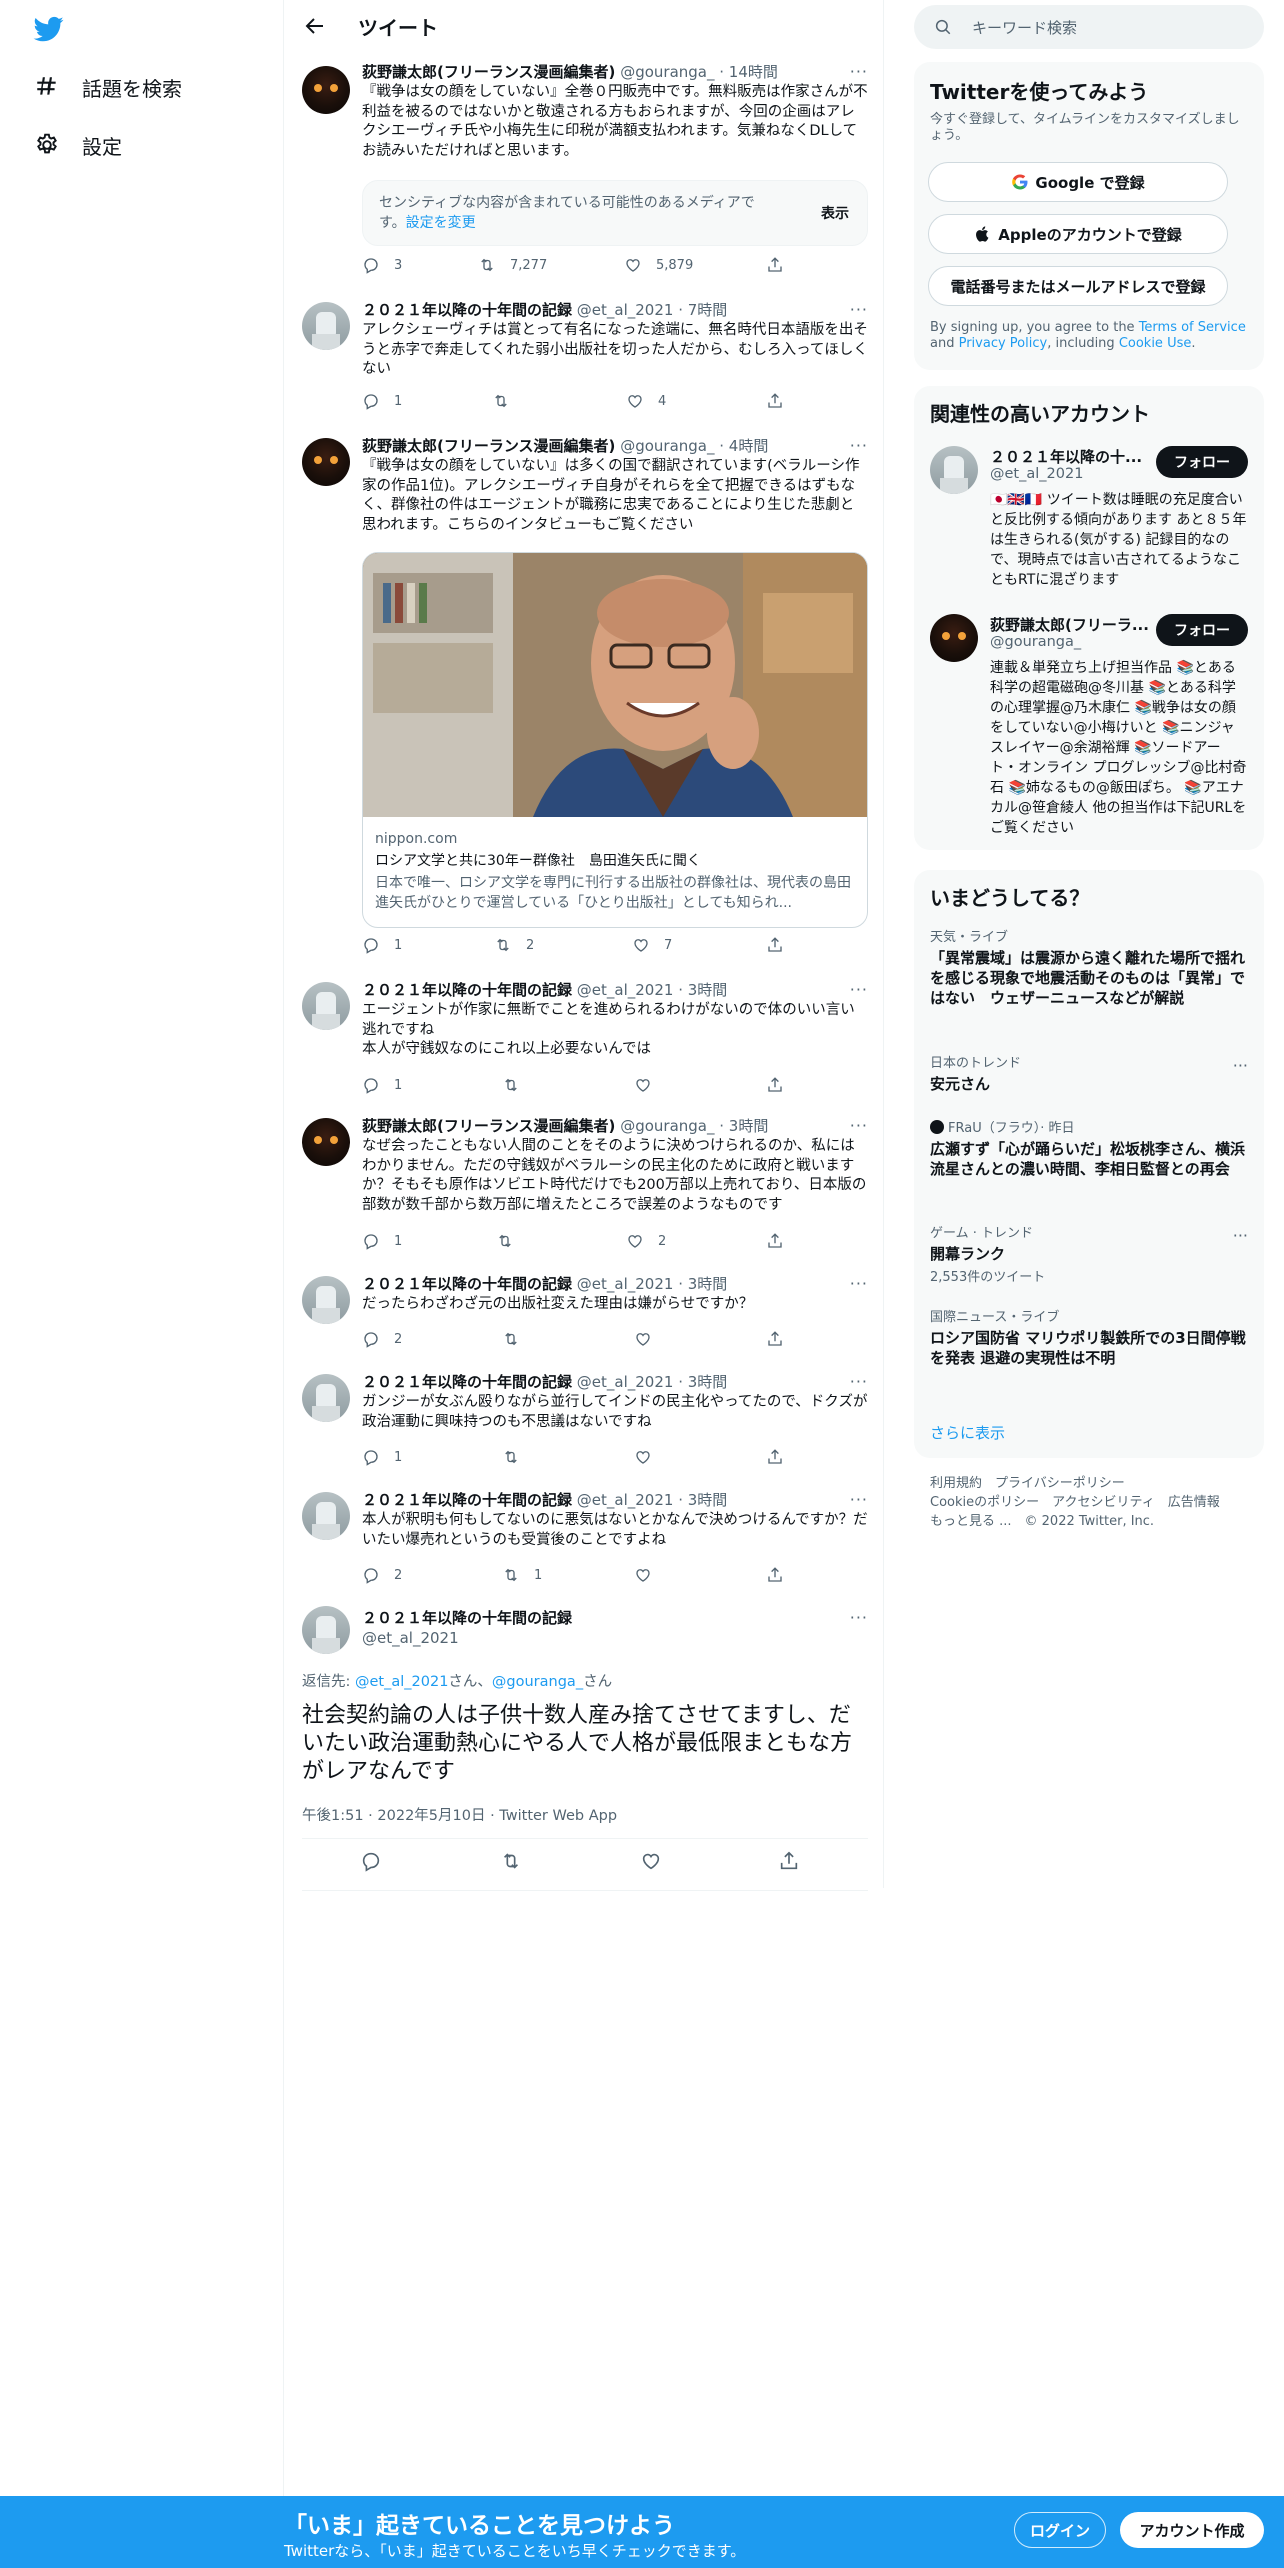 This screenshot has height=2568, width=1284. Describe the element at coordinates (1078, 234) in the screenshot. I see `apple-signup-button: Appleのアカウントで登録` at that location.